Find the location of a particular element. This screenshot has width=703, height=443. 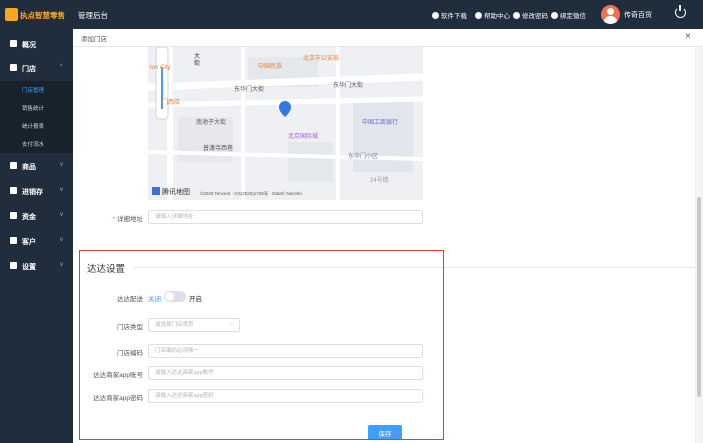

settings-icon is located at coordinates (13, 265).